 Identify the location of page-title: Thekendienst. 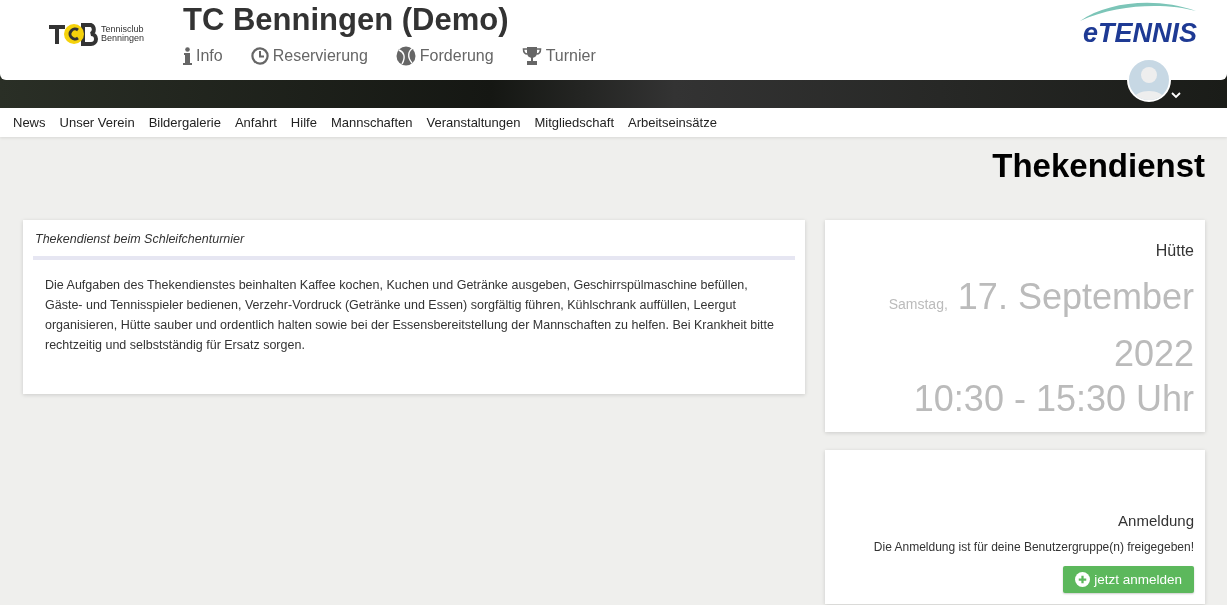
(1098, 166).